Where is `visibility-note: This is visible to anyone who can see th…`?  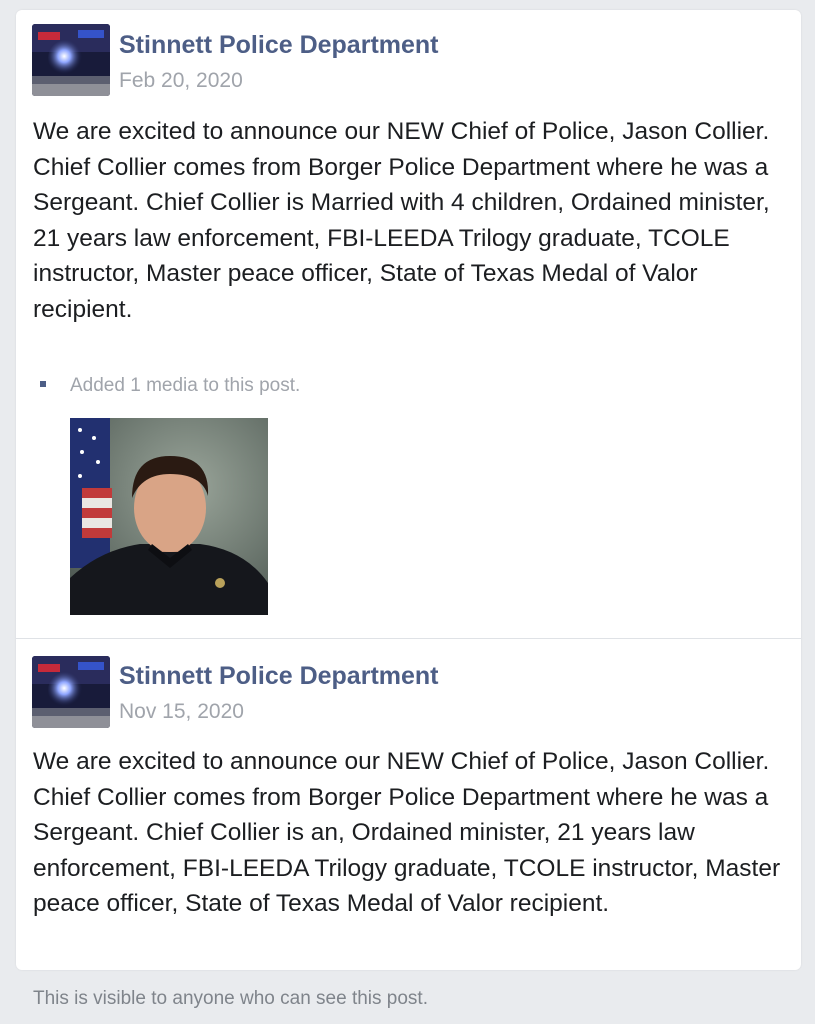 visibility-note: This is visible to anyone who can see th… is located at coordinates (230, 998).